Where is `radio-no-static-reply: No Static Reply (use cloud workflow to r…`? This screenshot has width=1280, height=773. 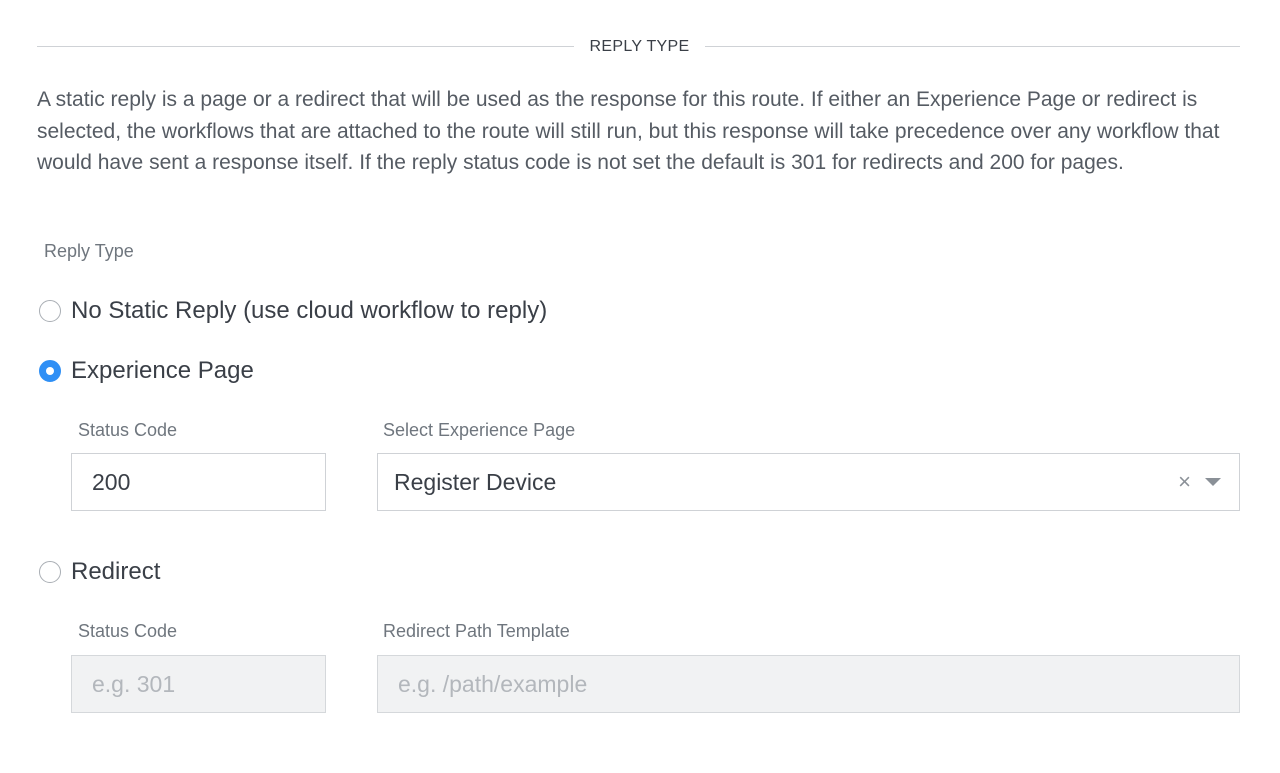
radio-no-static-reply: No Static Reply (use cloud workflow to r… is located at coordinates (293, 311).